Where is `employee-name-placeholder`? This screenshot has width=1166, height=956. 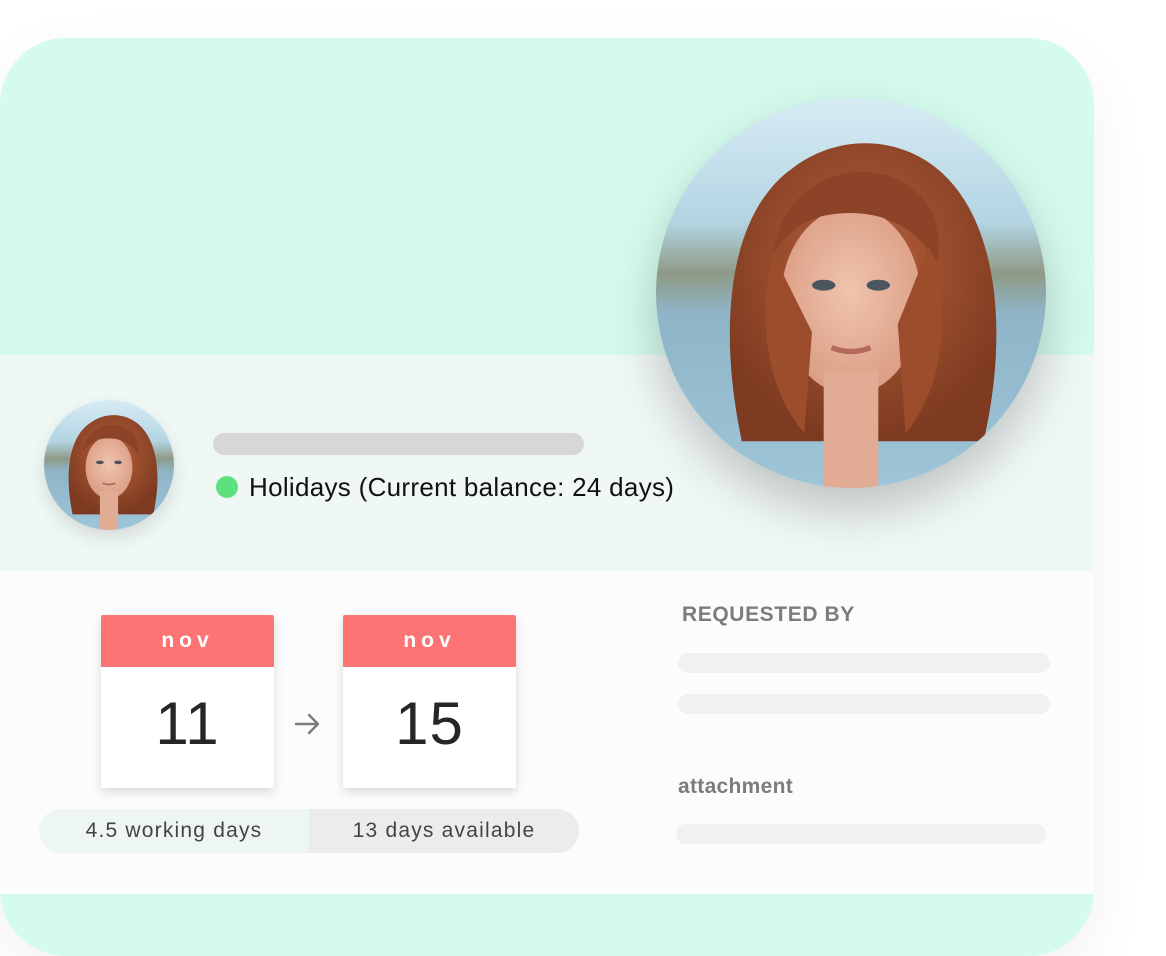 employee-name-placeholder is located at coordinates (398, 444).